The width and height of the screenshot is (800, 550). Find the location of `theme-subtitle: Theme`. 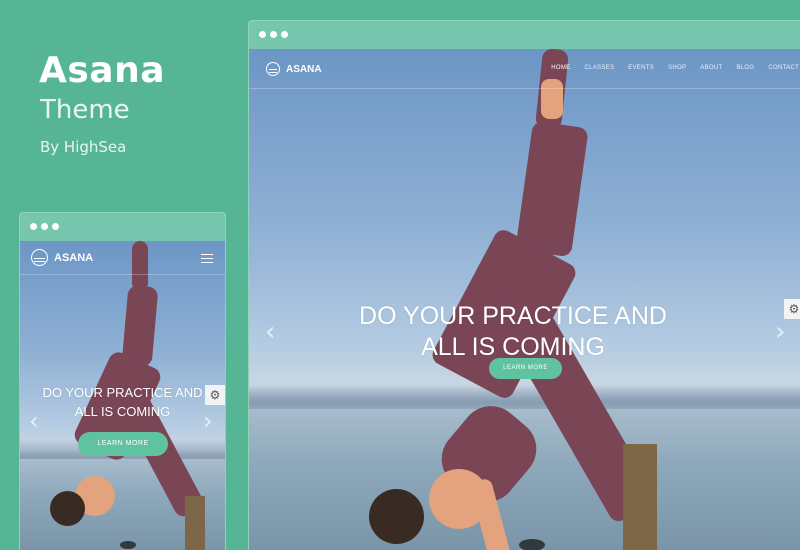

theme-subtitle: Theme is located at coordinates (85, 110).